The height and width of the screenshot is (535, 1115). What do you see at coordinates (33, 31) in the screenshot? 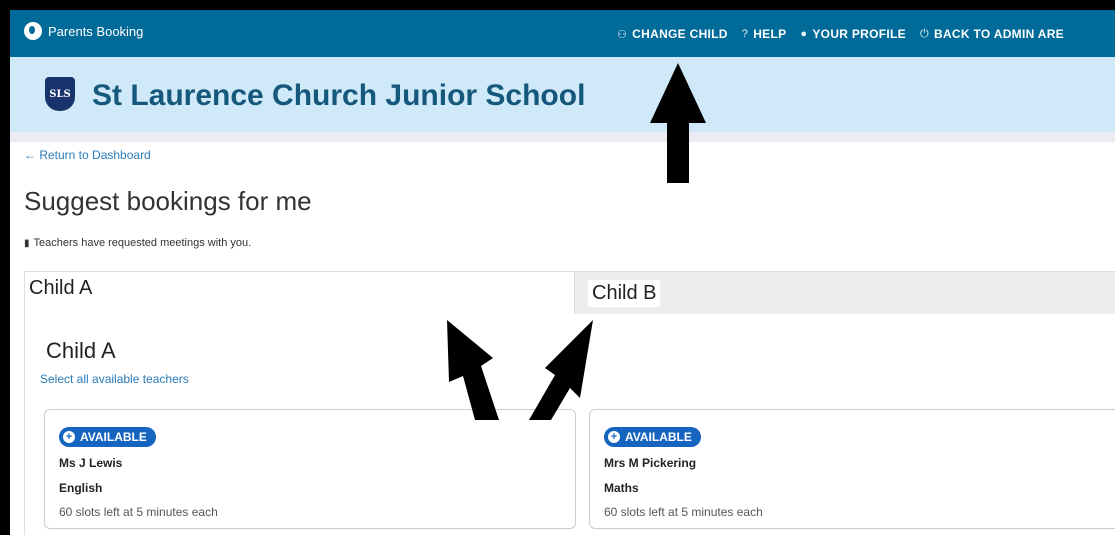
I see `parents-booking-logo-icon` at bounding box center [33, 31].